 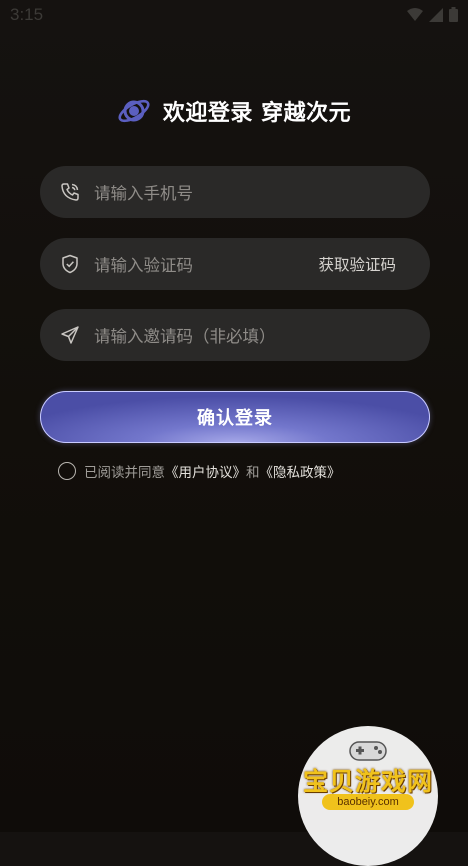 I want to click on battery-icon, so click(x=453, y=14).